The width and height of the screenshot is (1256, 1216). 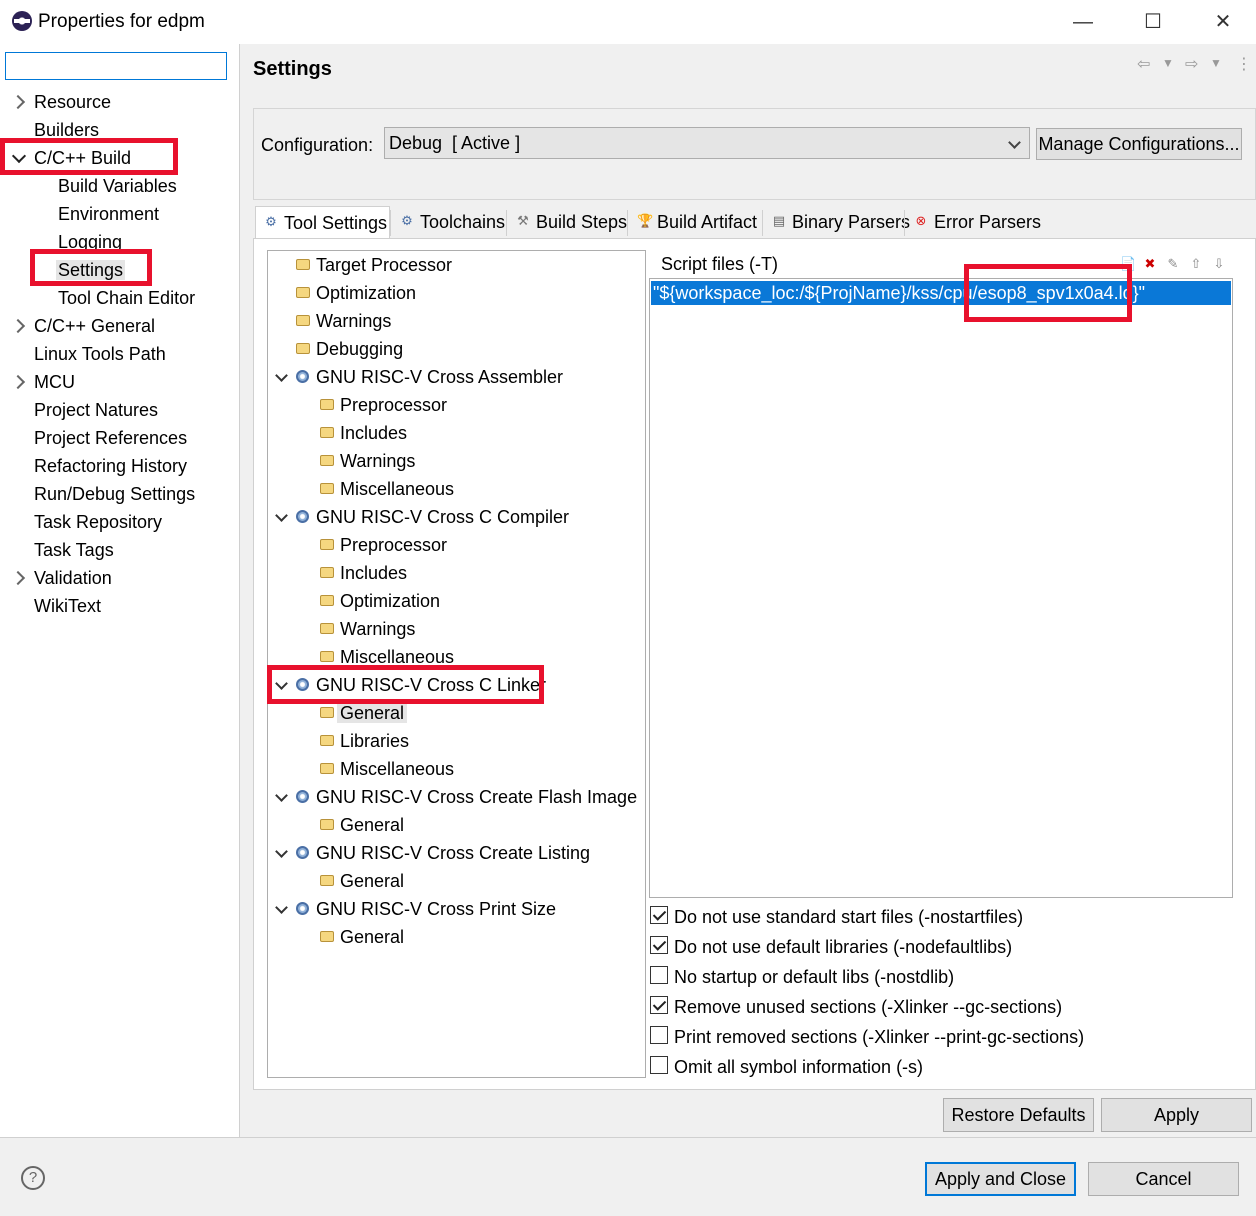 What do you see at coordinates (1153, 22) in the screenshot?
I see `maximize-button: ☐` at bounding box center [1153, 22].